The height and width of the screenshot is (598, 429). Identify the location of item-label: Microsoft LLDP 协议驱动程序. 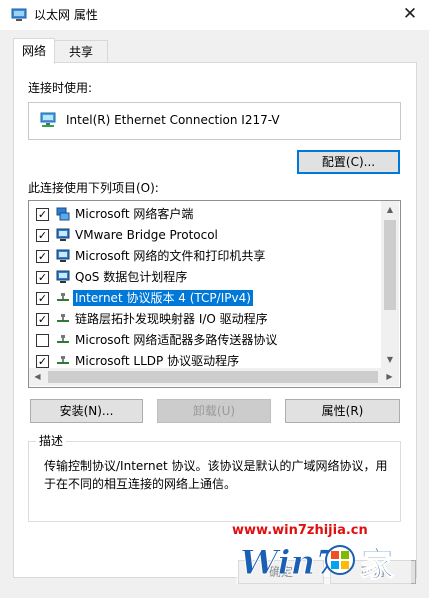
(157, 361).